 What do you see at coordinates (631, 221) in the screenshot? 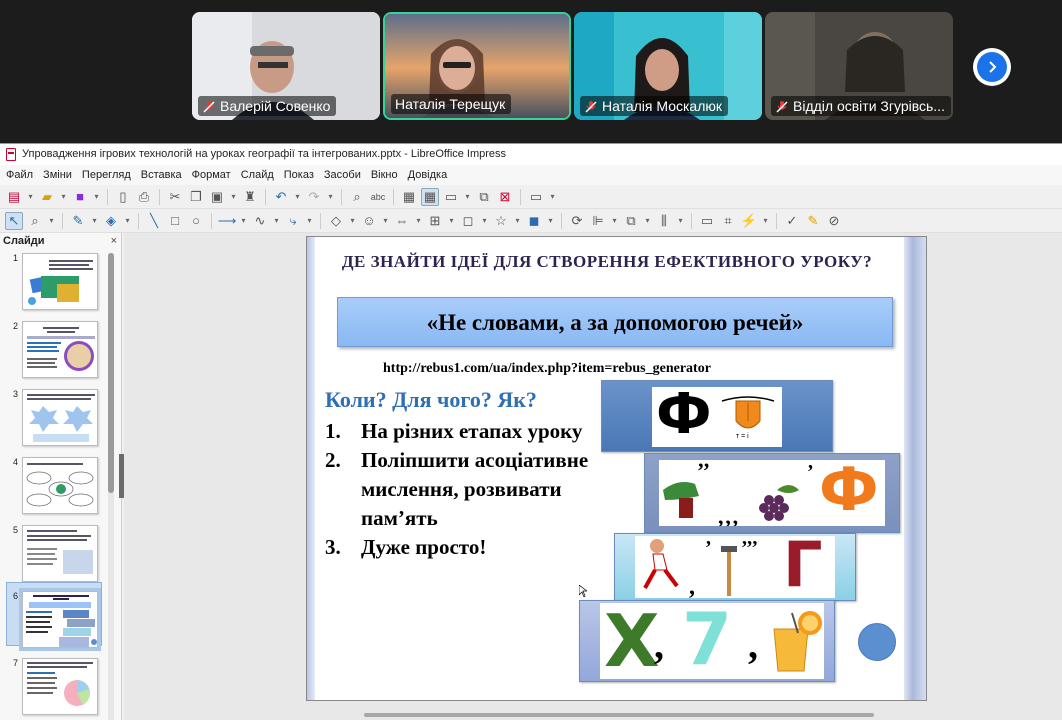
I see `arrange-icon: ⧉` at bounding box center [631, 221].